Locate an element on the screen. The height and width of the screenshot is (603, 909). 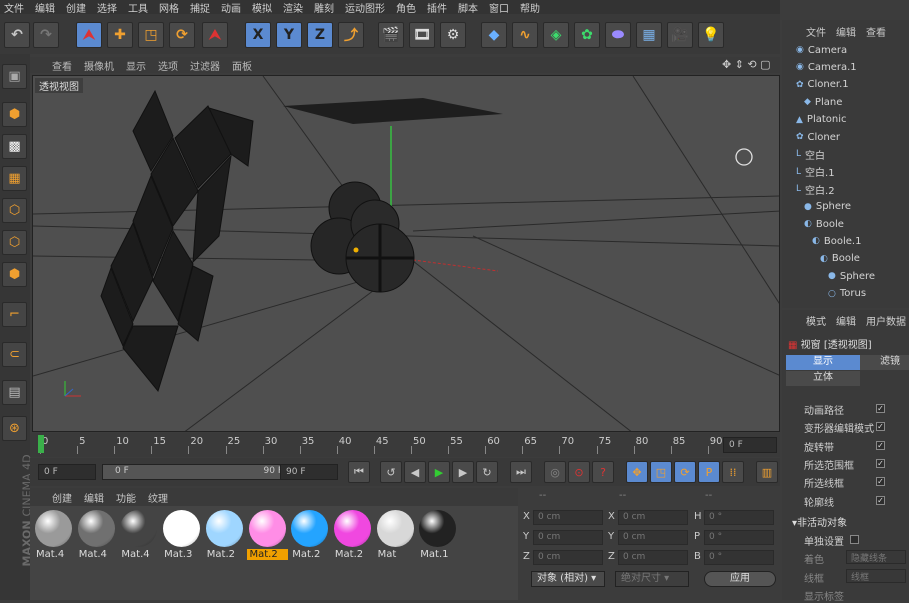
menu-item-6: 捕捉 is located at coordinates (200, 7).